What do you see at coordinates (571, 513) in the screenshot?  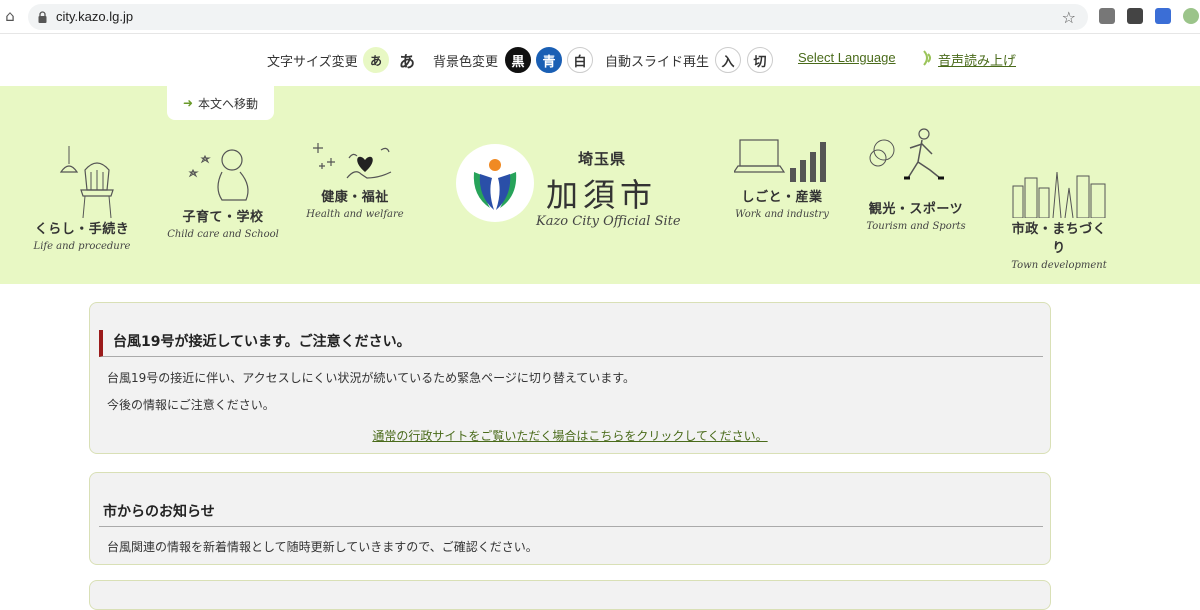 I see `city-announcement-title: 市からのお知らせ` at bounding box center [571, 513].